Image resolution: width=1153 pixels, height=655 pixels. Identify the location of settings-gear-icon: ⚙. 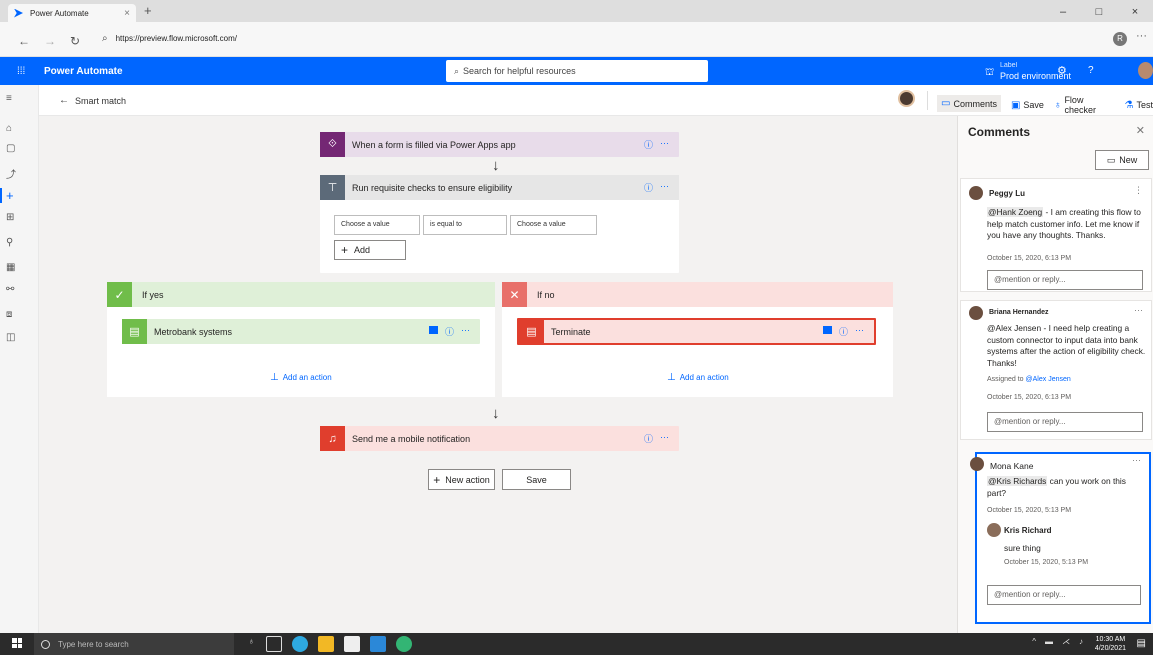
(1062, 70).